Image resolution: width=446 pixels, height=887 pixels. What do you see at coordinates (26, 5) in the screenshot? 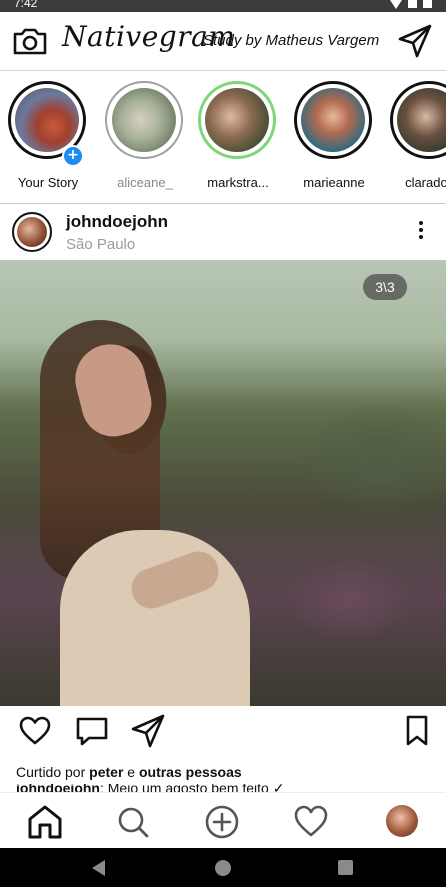
I see `status-time: 7:42` at bounding box center [26, 5].